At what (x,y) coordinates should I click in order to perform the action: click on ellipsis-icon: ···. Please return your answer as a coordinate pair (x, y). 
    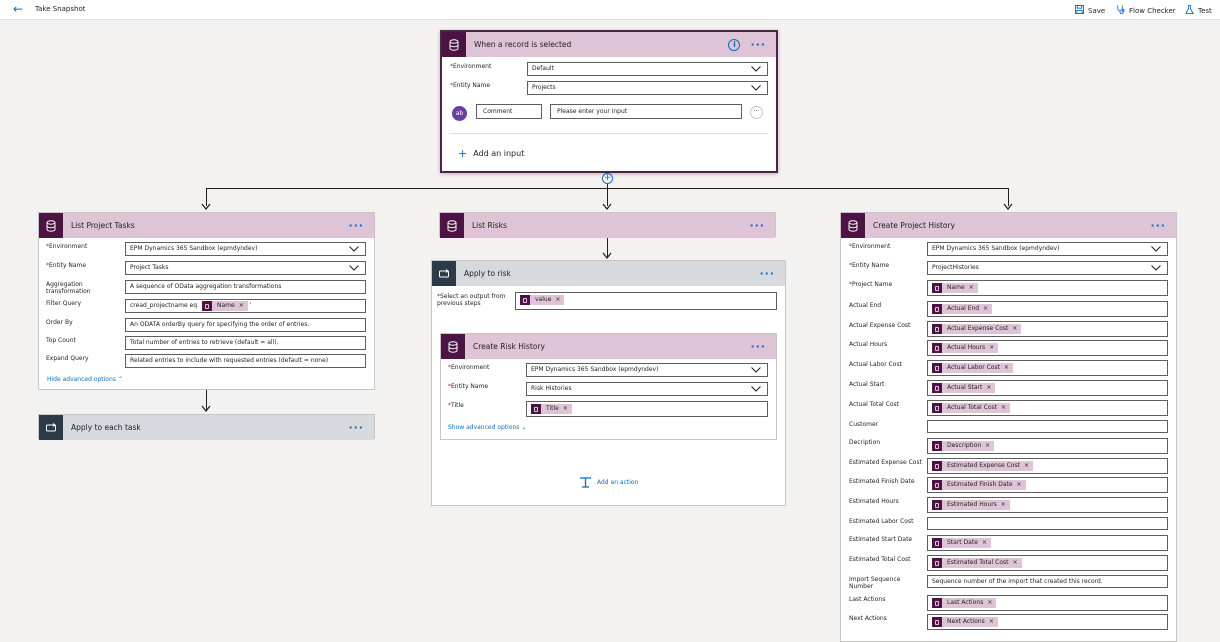
    Looking at the image, I should click on (756, 112).